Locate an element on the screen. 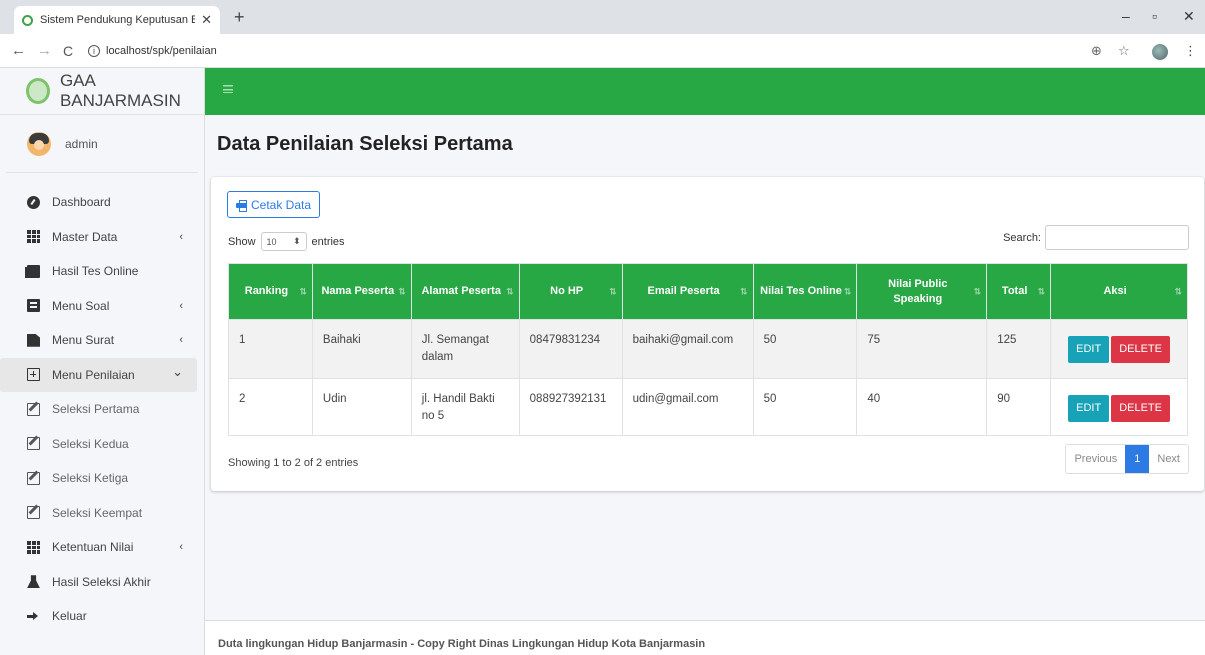  info-icon: i is located at coordinates (94, 51).